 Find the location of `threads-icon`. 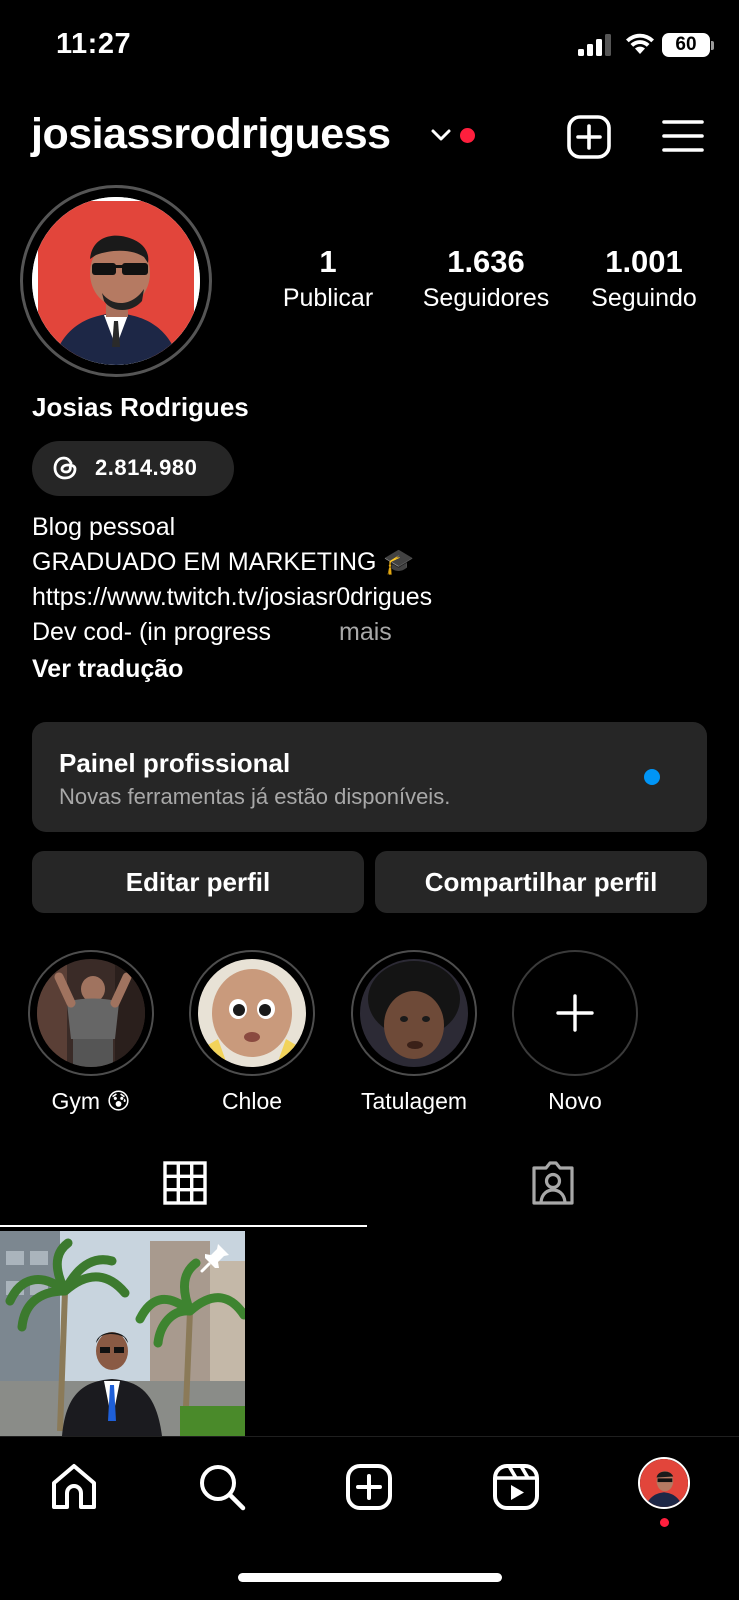

threads-icon is located at coordinates (65, 468).